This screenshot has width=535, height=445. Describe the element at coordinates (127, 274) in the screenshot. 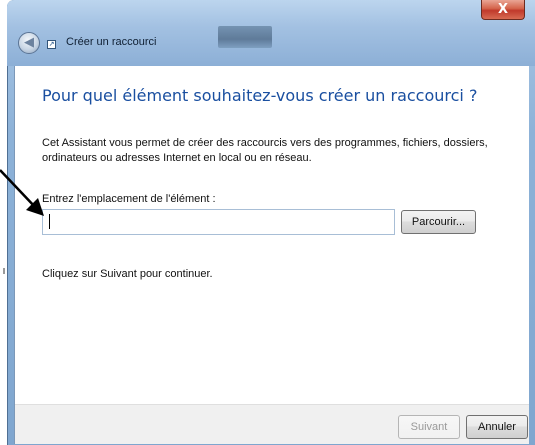

I see `continue-hint: Cliquez sur Suivant pour continuer.` at that location.